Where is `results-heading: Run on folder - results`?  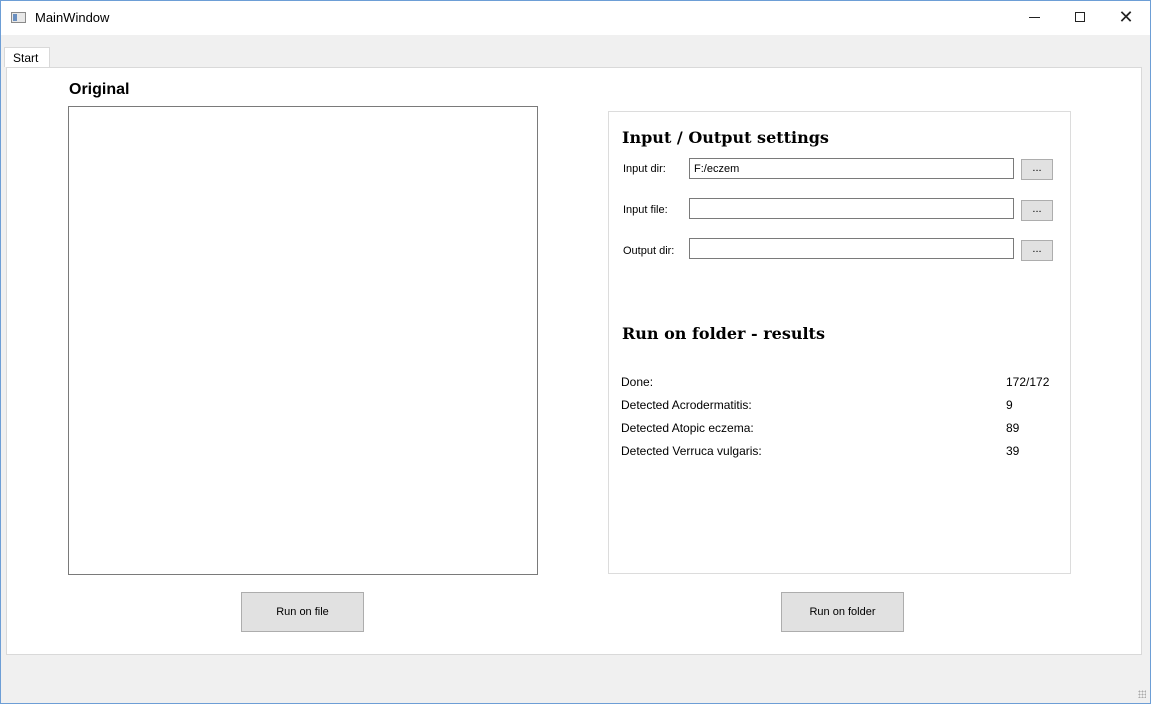 results-heading: Run on folder - results is located at coordinates (723, 333).